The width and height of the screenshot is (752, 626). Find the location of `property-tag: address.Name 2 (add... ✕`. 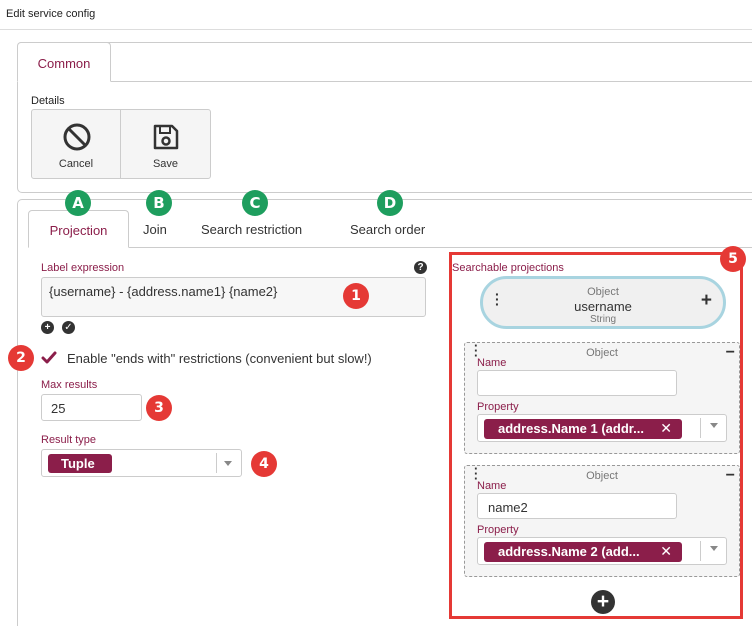

property-tag: address.Name 2 (add... ✕ is located at coordinates (583, 552).